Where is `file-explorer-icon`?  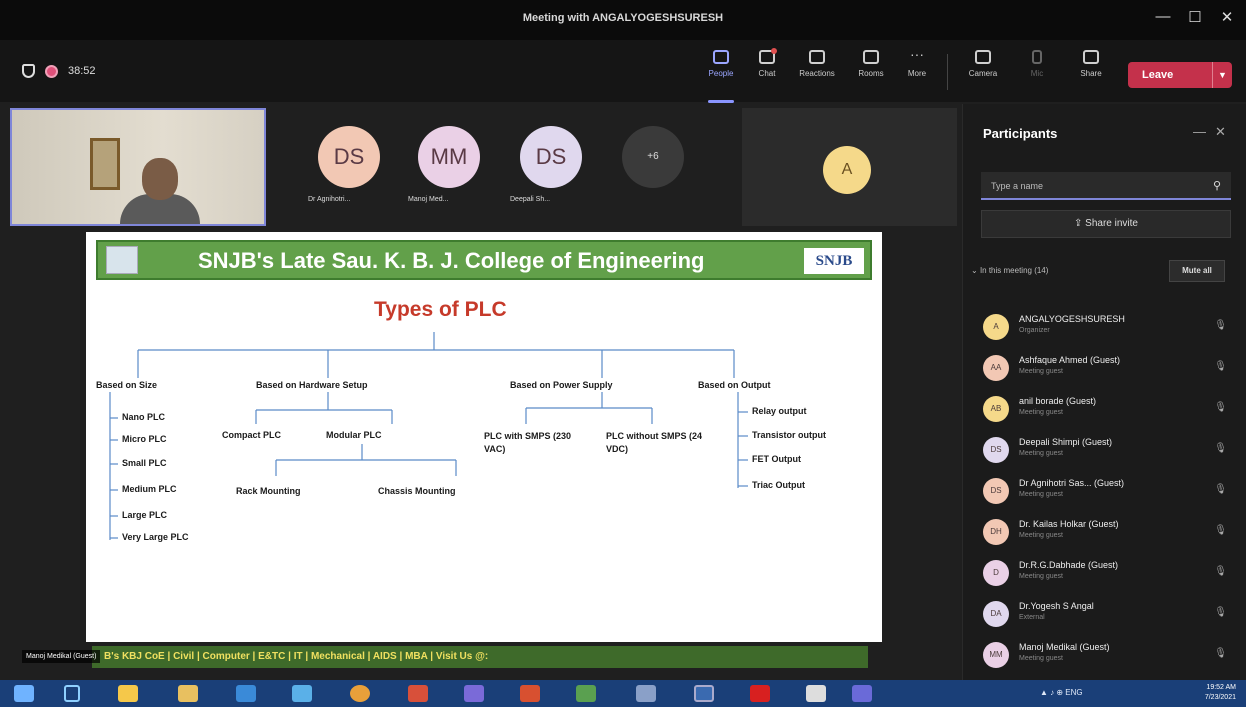 file-explorer-icon is located at coordinates (188, 693).